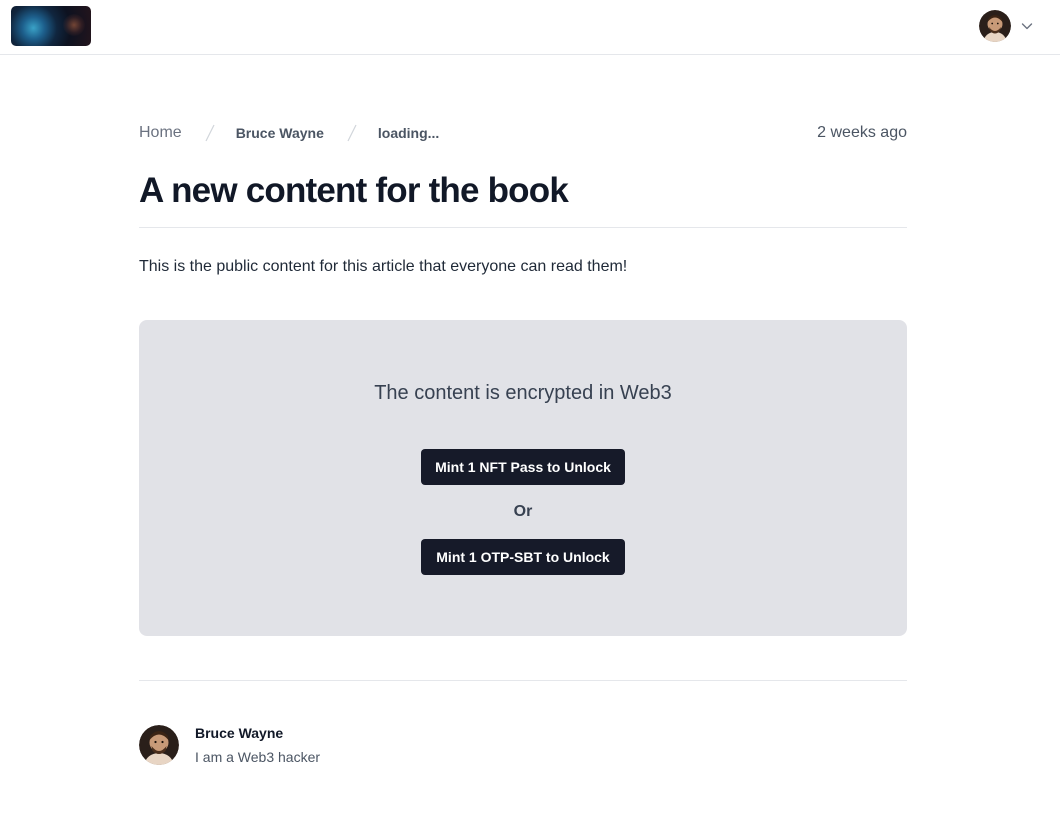 This screenshot has width=1060, height=815. Describe the element at coordinates (862, 132) in the screenshot. I see `article-timestamp: 2 weeks ago` at that location.